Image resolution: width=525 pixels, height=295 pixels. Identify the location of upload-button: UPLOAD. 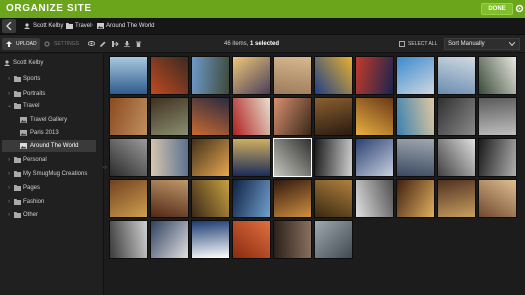
(21, 44).